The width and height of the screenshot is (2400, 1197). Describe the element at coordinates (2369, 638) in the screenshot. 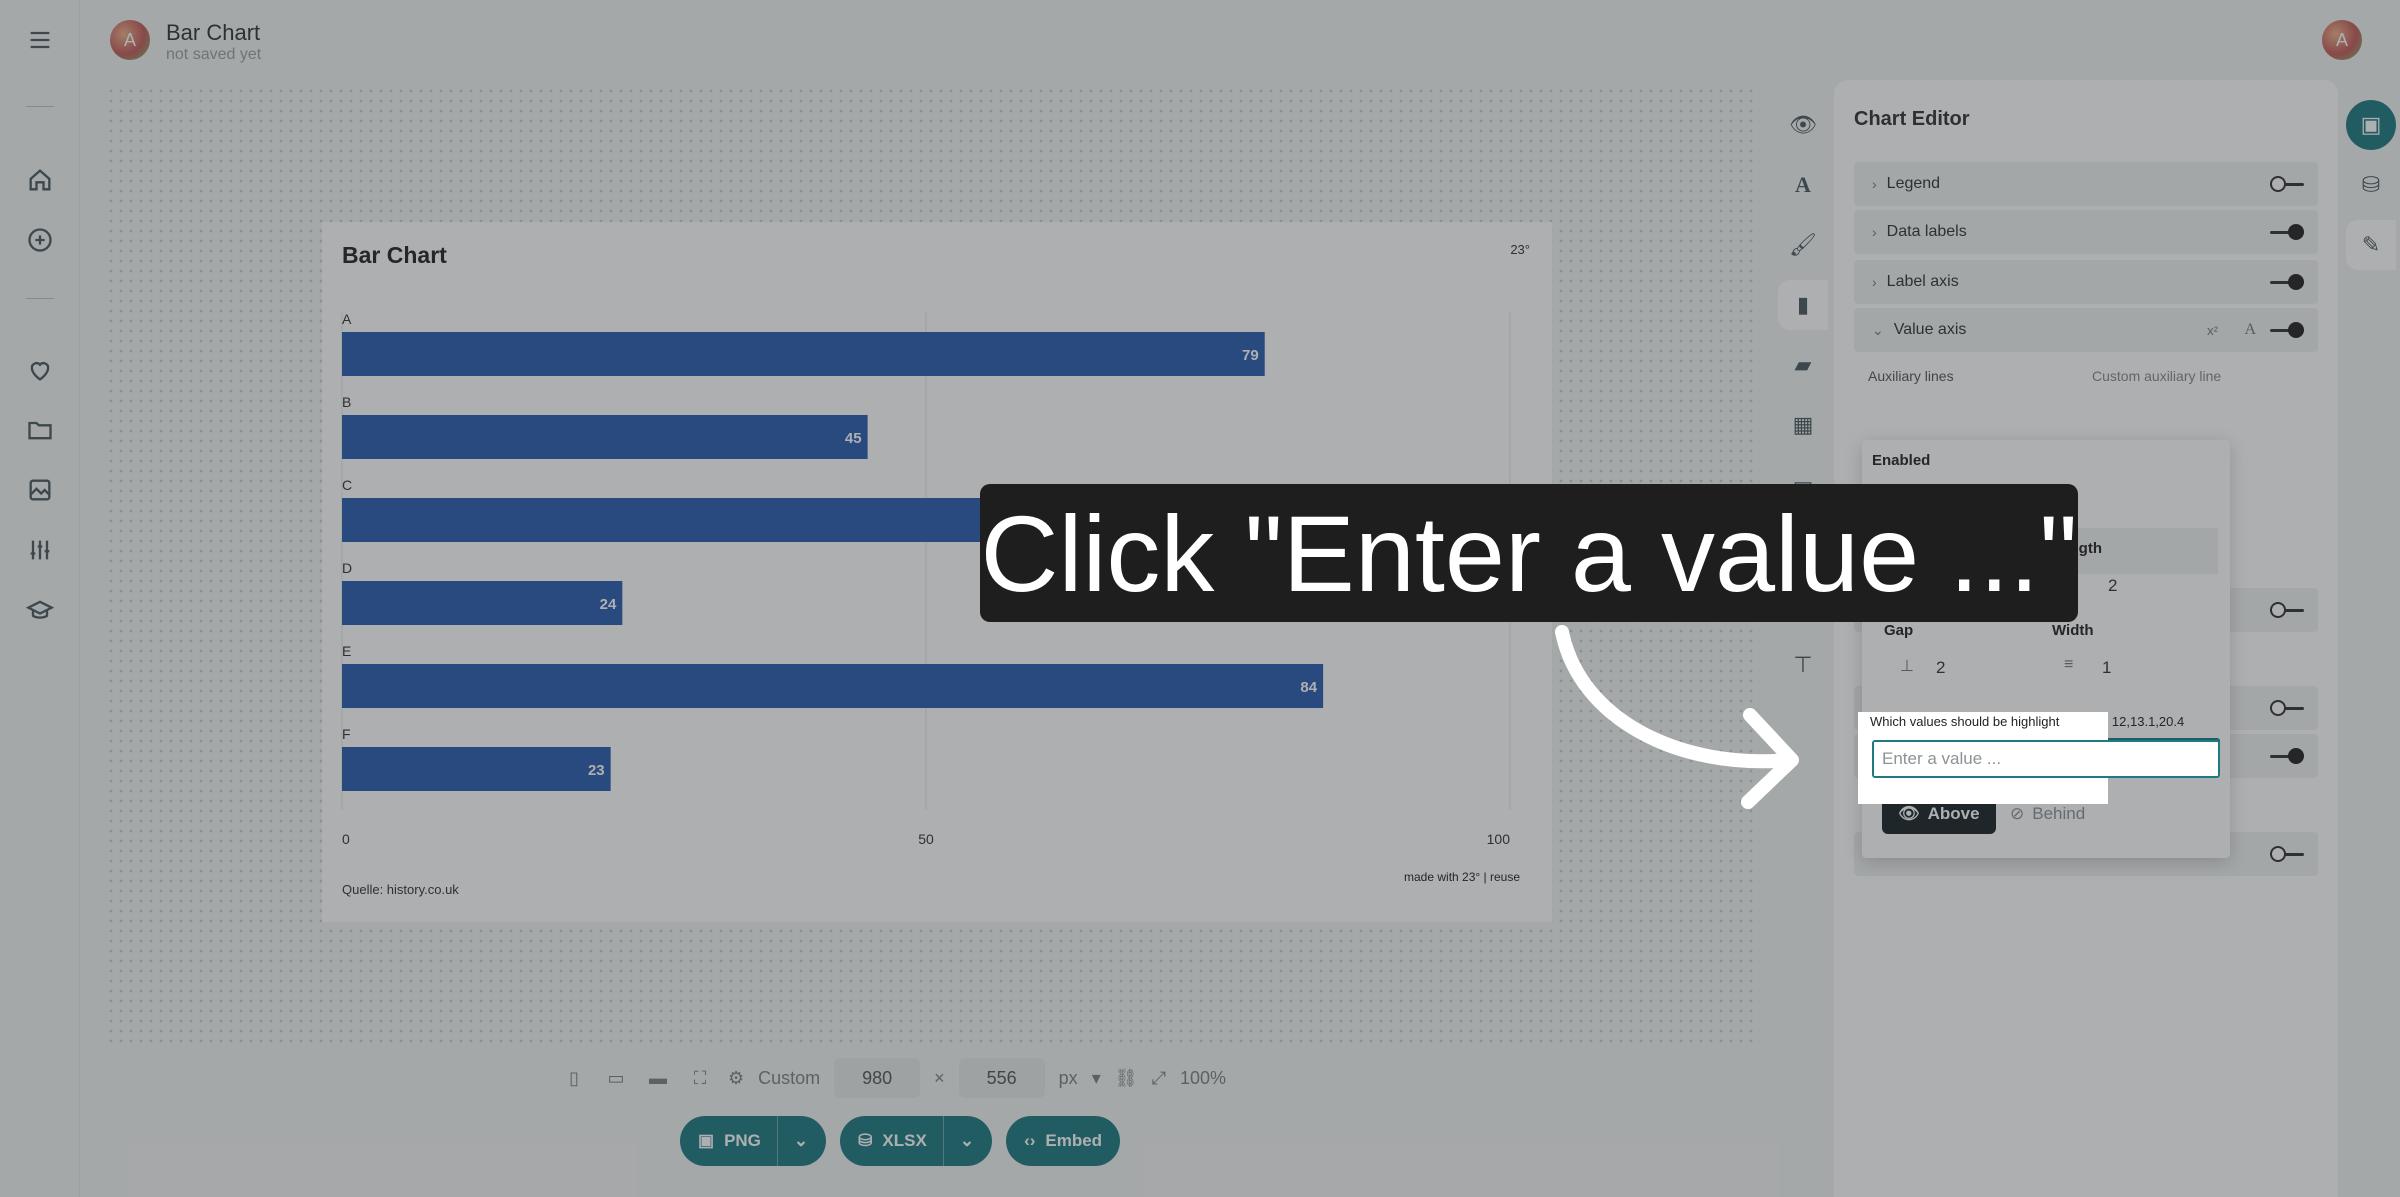

I see `right-nav: ▣ ⛁ ✎` at that location.